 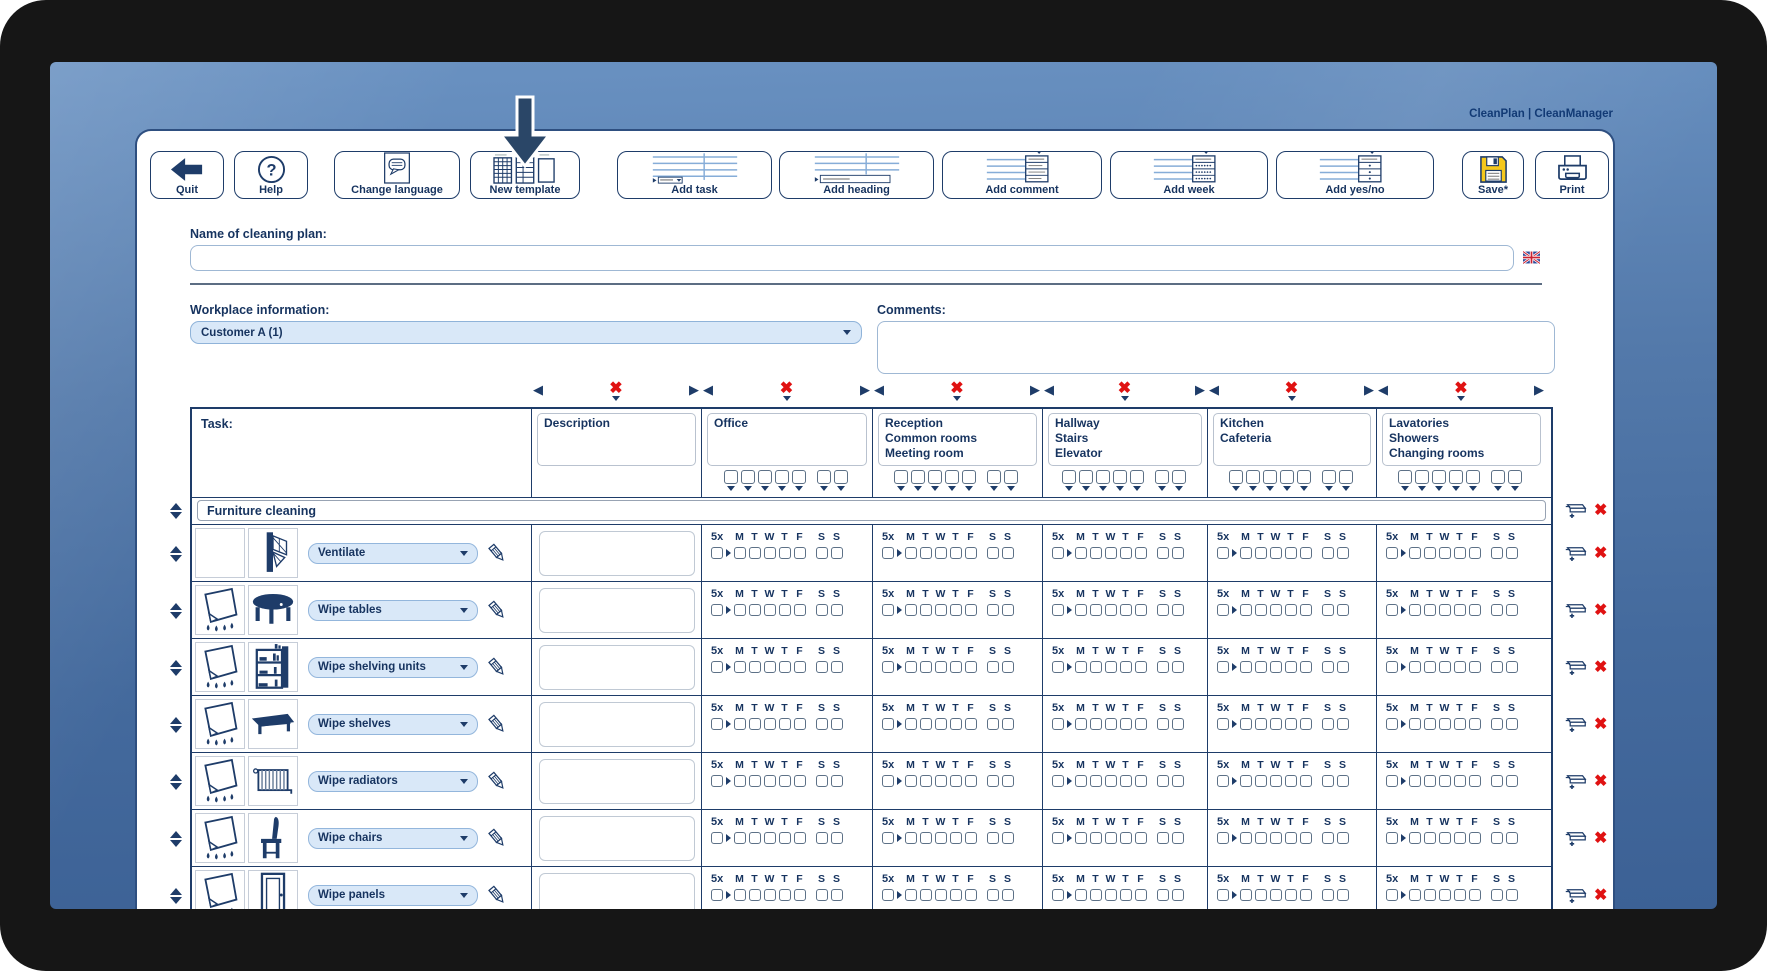 What do you see at coordinates (497, 781) in the screenshot?
I see `edit-task-pencil-icon` at bounding box center [497, 781].